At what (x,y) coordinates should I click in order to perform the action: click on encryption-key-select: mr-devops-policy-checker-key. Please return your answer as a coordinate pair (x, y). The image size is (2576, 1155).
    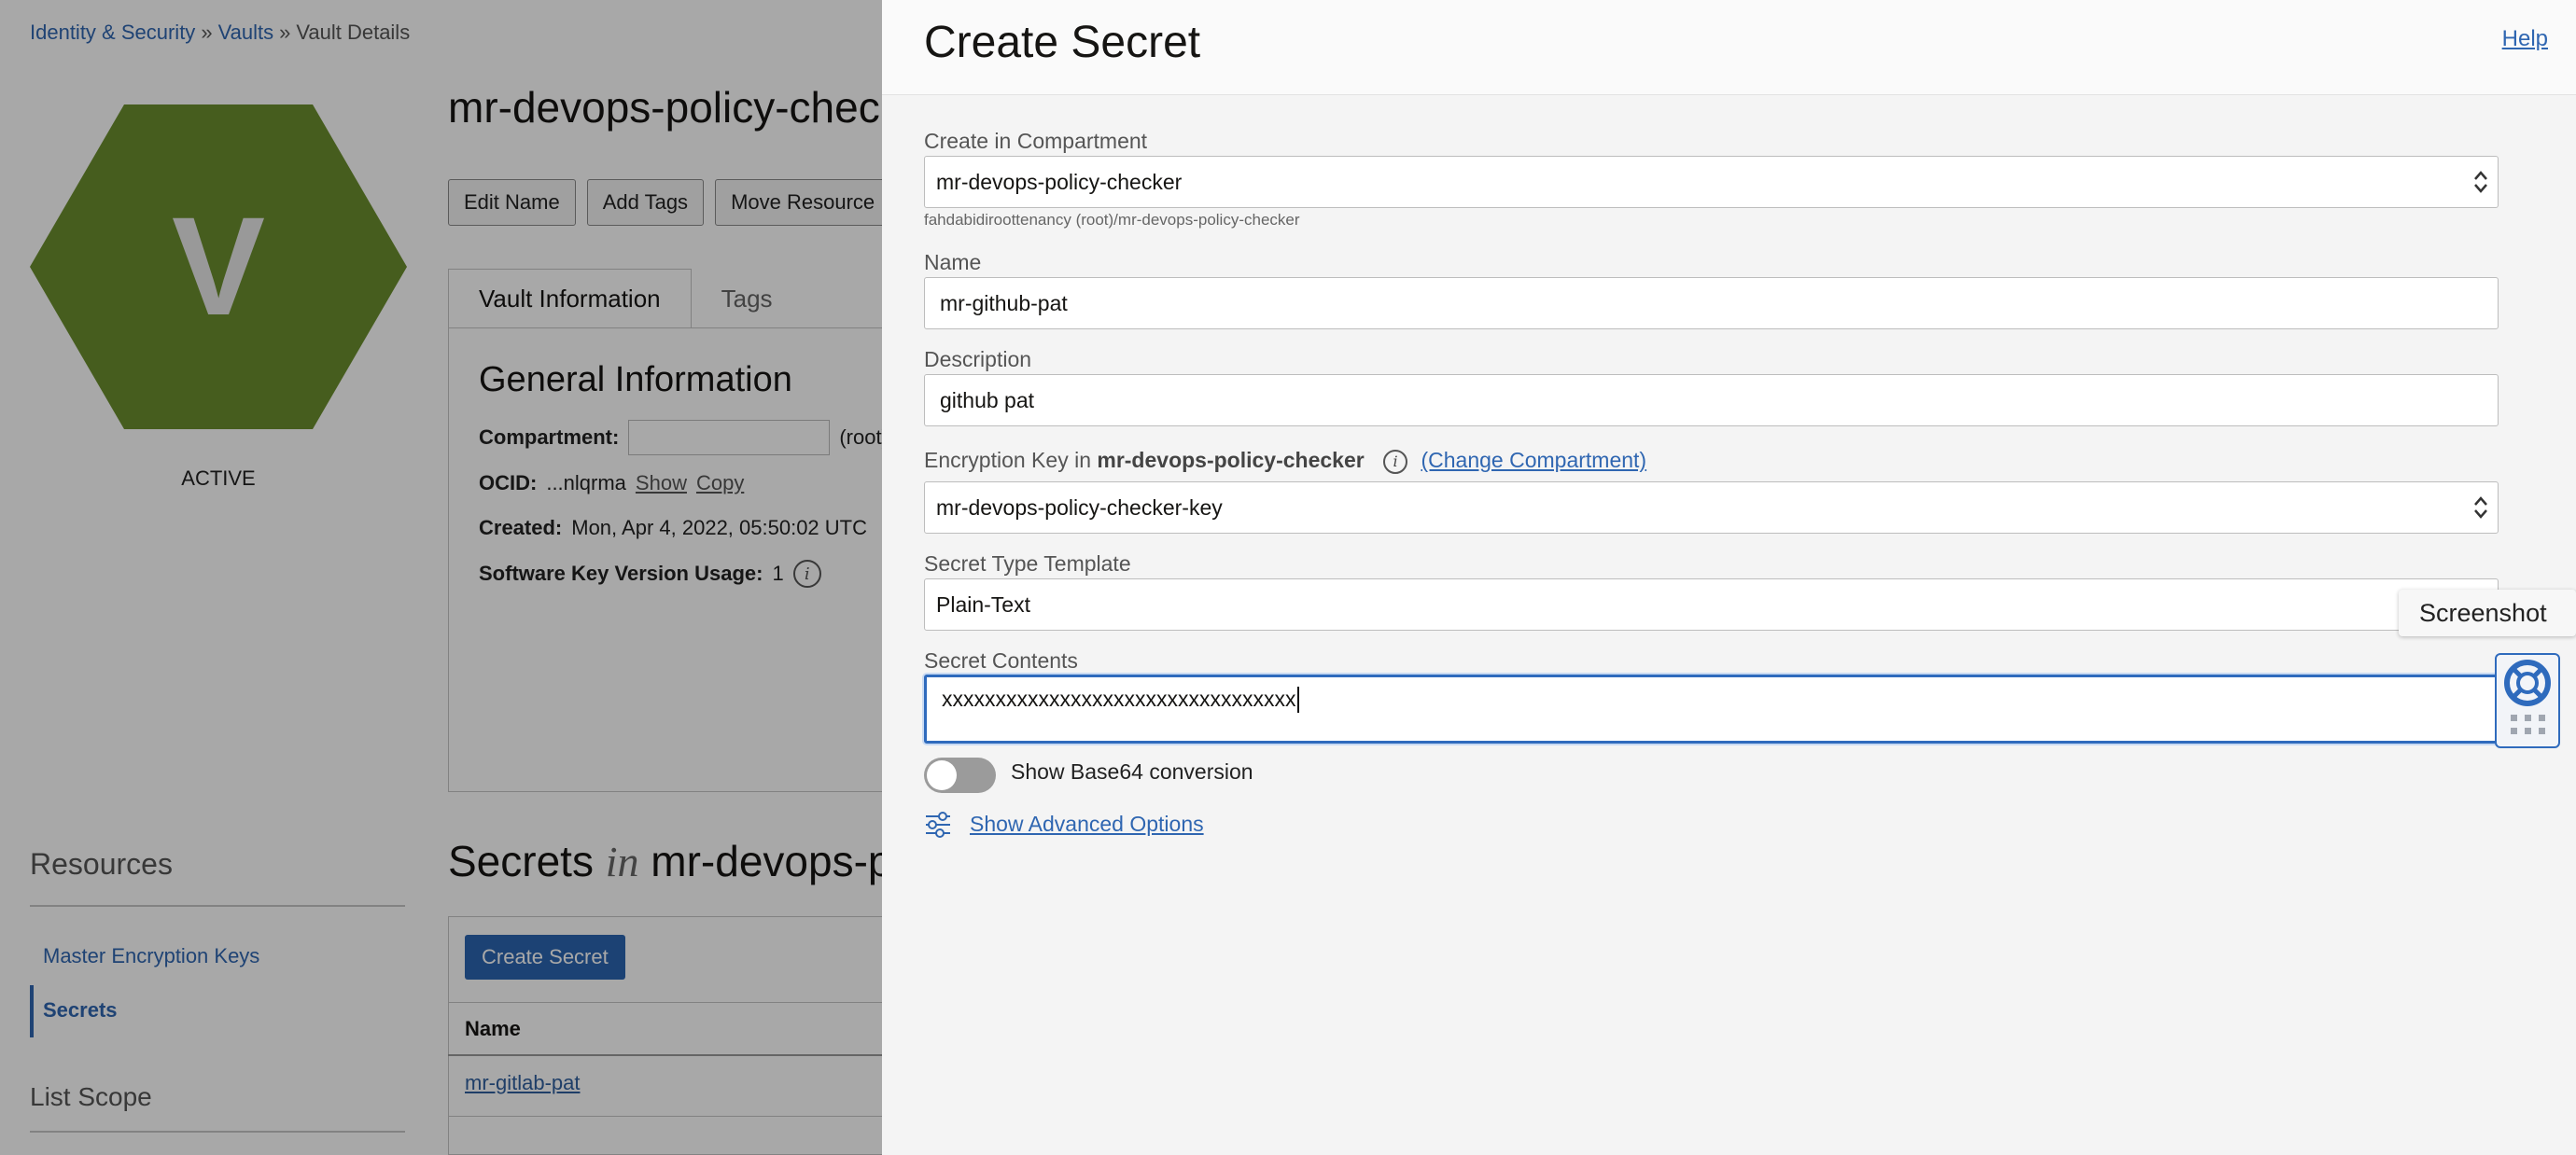
    Looking at the image, I should click on (1711, 508).